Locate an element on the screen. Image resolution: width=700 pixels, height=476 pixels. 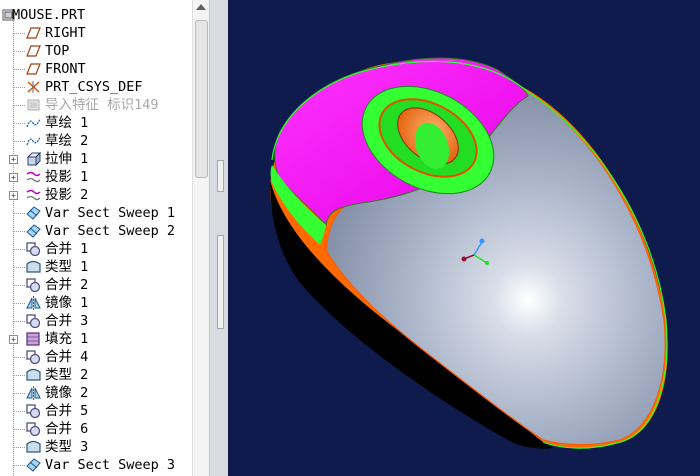
tree-item: 镜像 2 is located at coordinates (96, 393).